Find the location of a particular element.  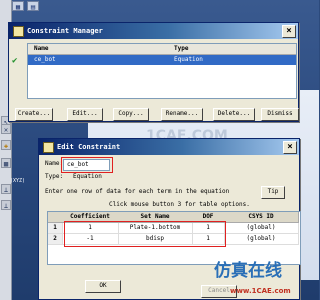

toolbar-module-icon: ▦ is located at coordinates (18, 6).